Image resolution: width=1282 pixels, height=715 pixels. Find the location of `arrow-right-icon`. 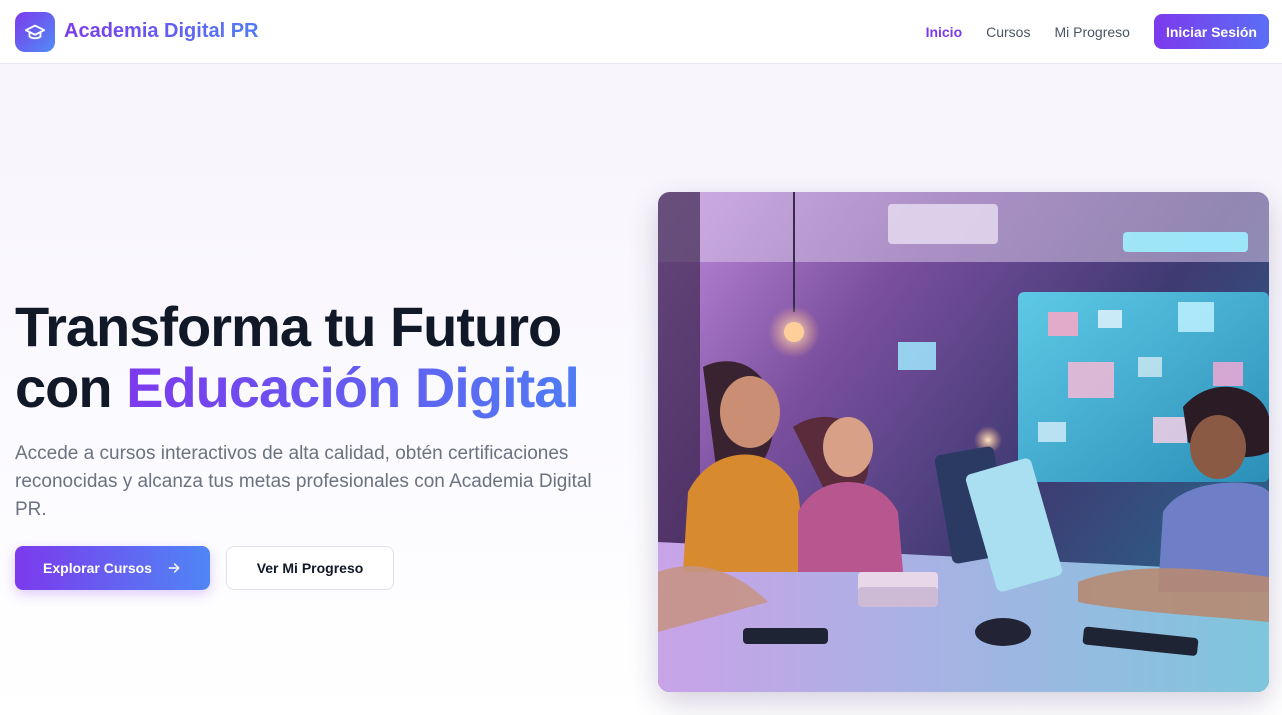

arrow-right-icon is located at coordinates (174, 568).